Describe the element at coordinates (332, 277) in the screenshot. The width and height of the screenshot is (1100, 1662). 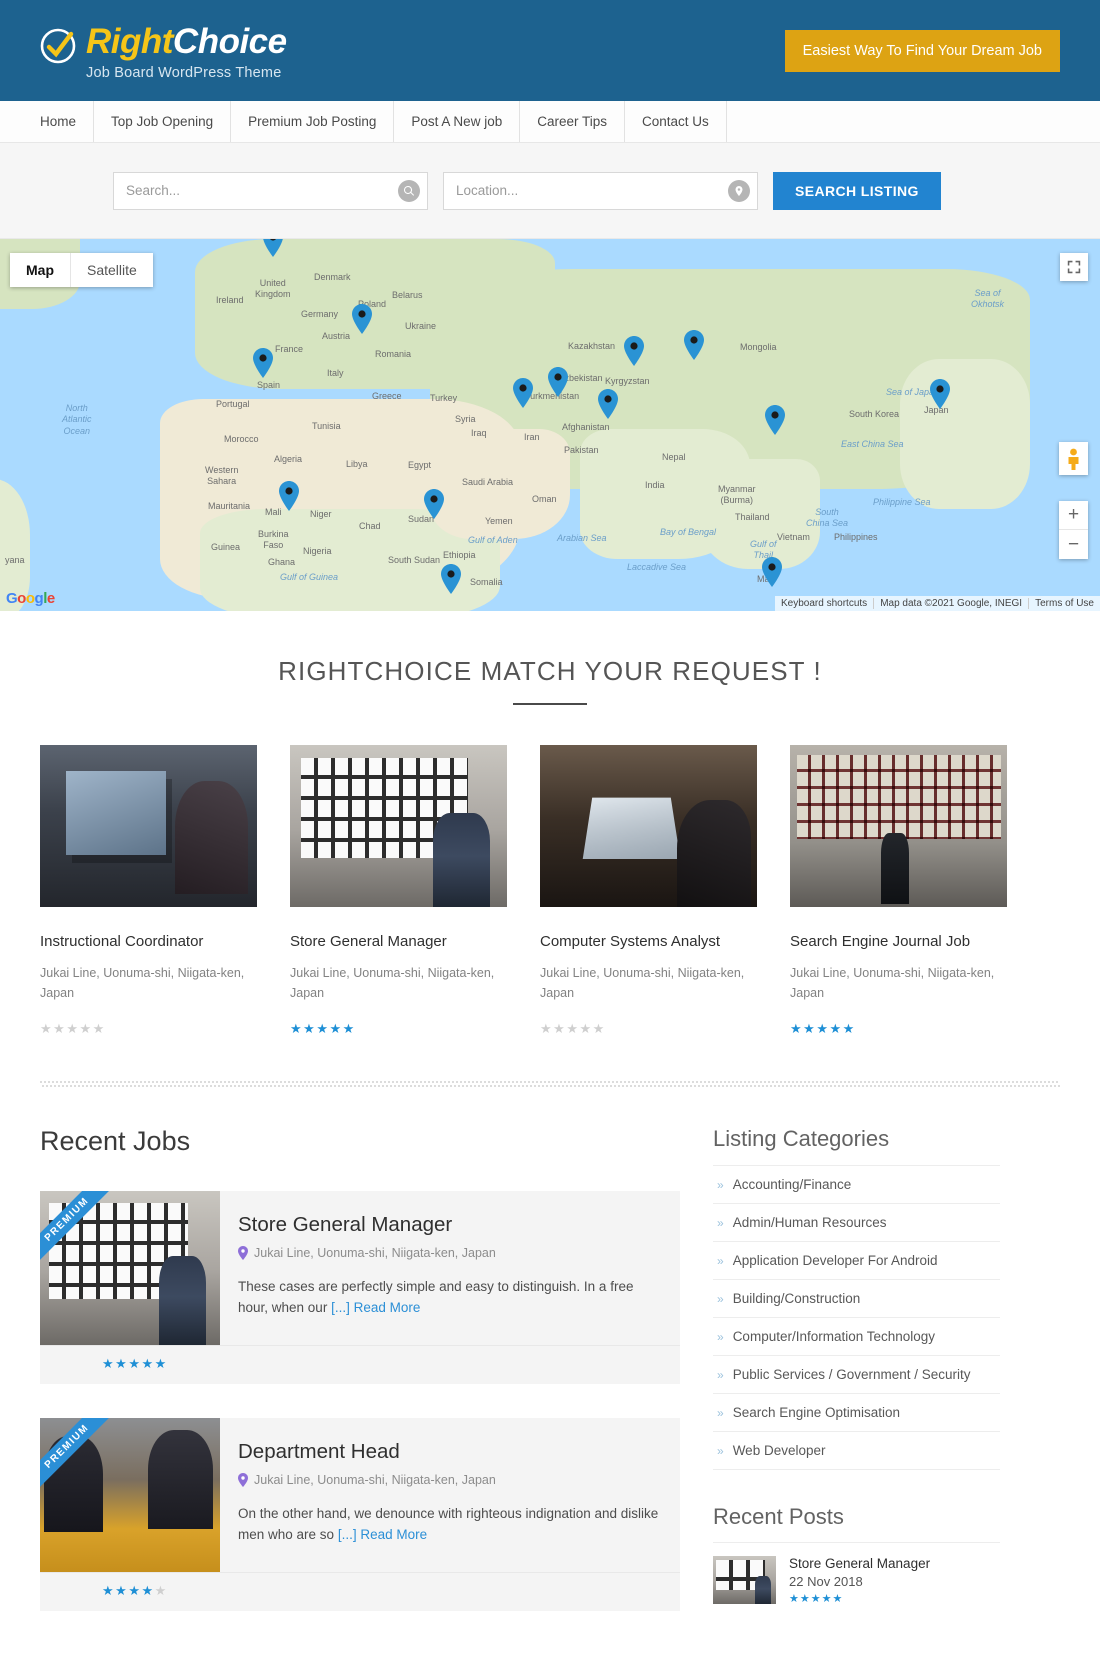
I see `map-label: Denmark` at that location.